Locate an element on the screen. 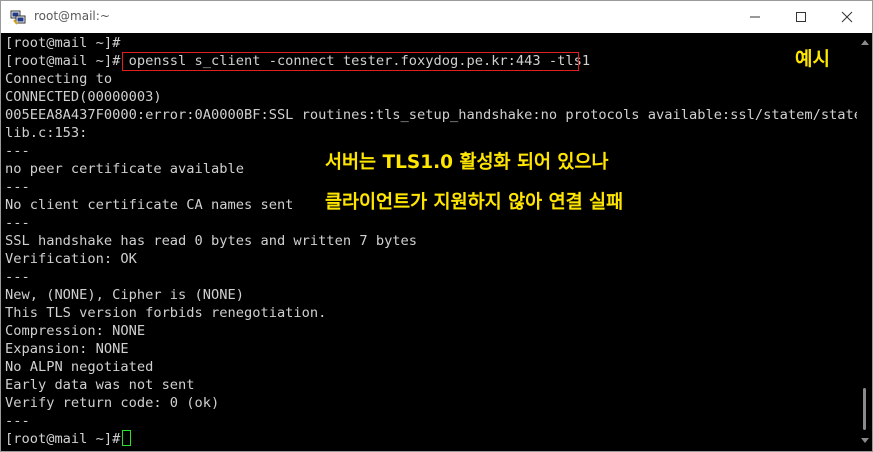  command-highlight-box is located at coordinates (350, 61).